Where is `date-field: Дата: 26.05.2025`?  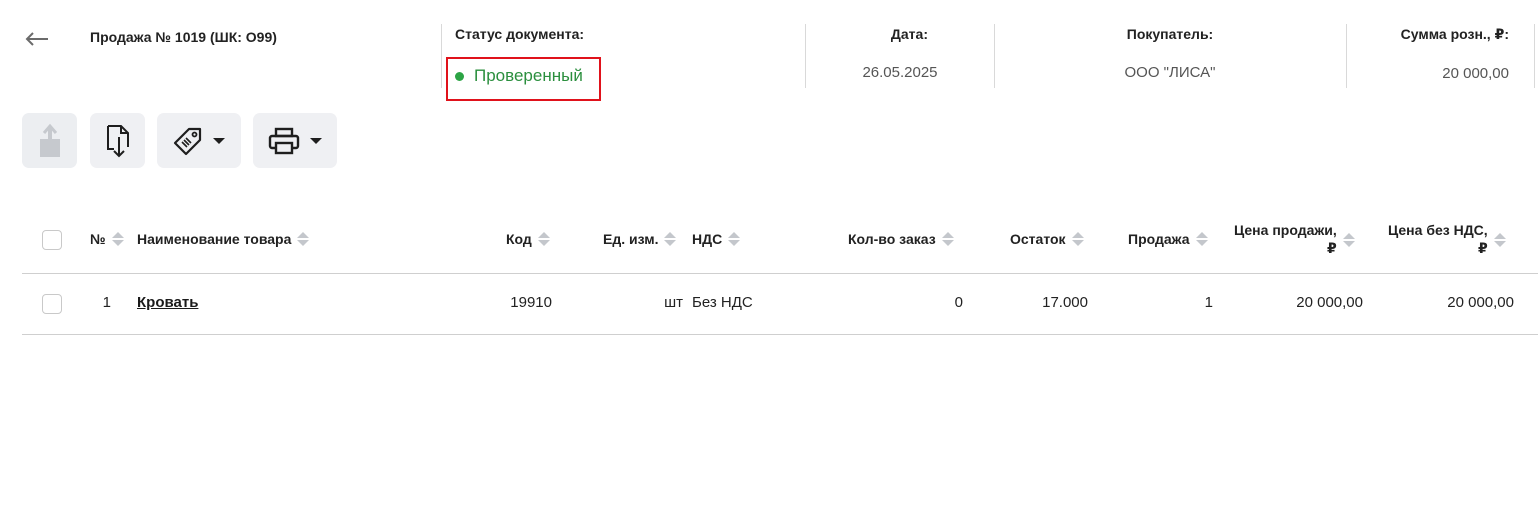
date-field: Дата: 26.05.2025 is located at coordinates (900, 53).